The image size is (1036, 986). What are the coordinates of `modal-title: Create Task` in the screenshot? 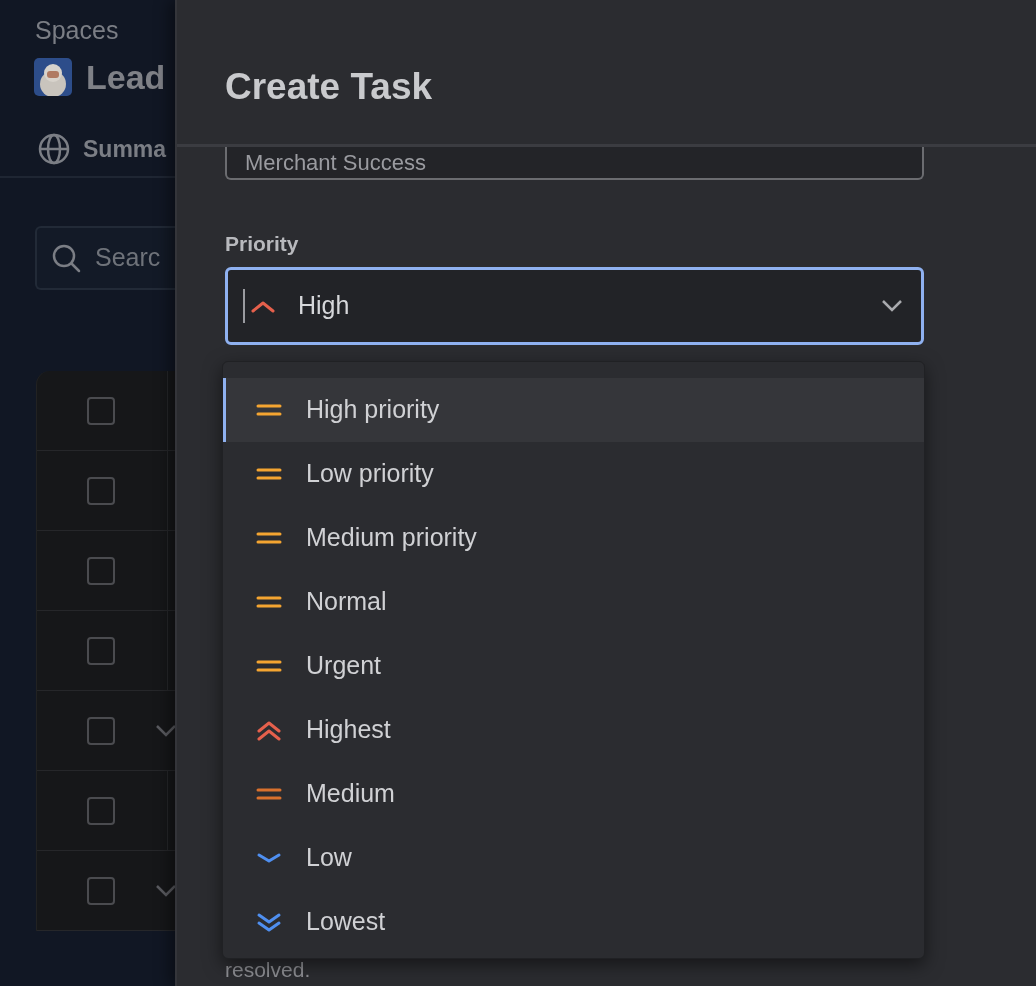 It's located at (329, 87).